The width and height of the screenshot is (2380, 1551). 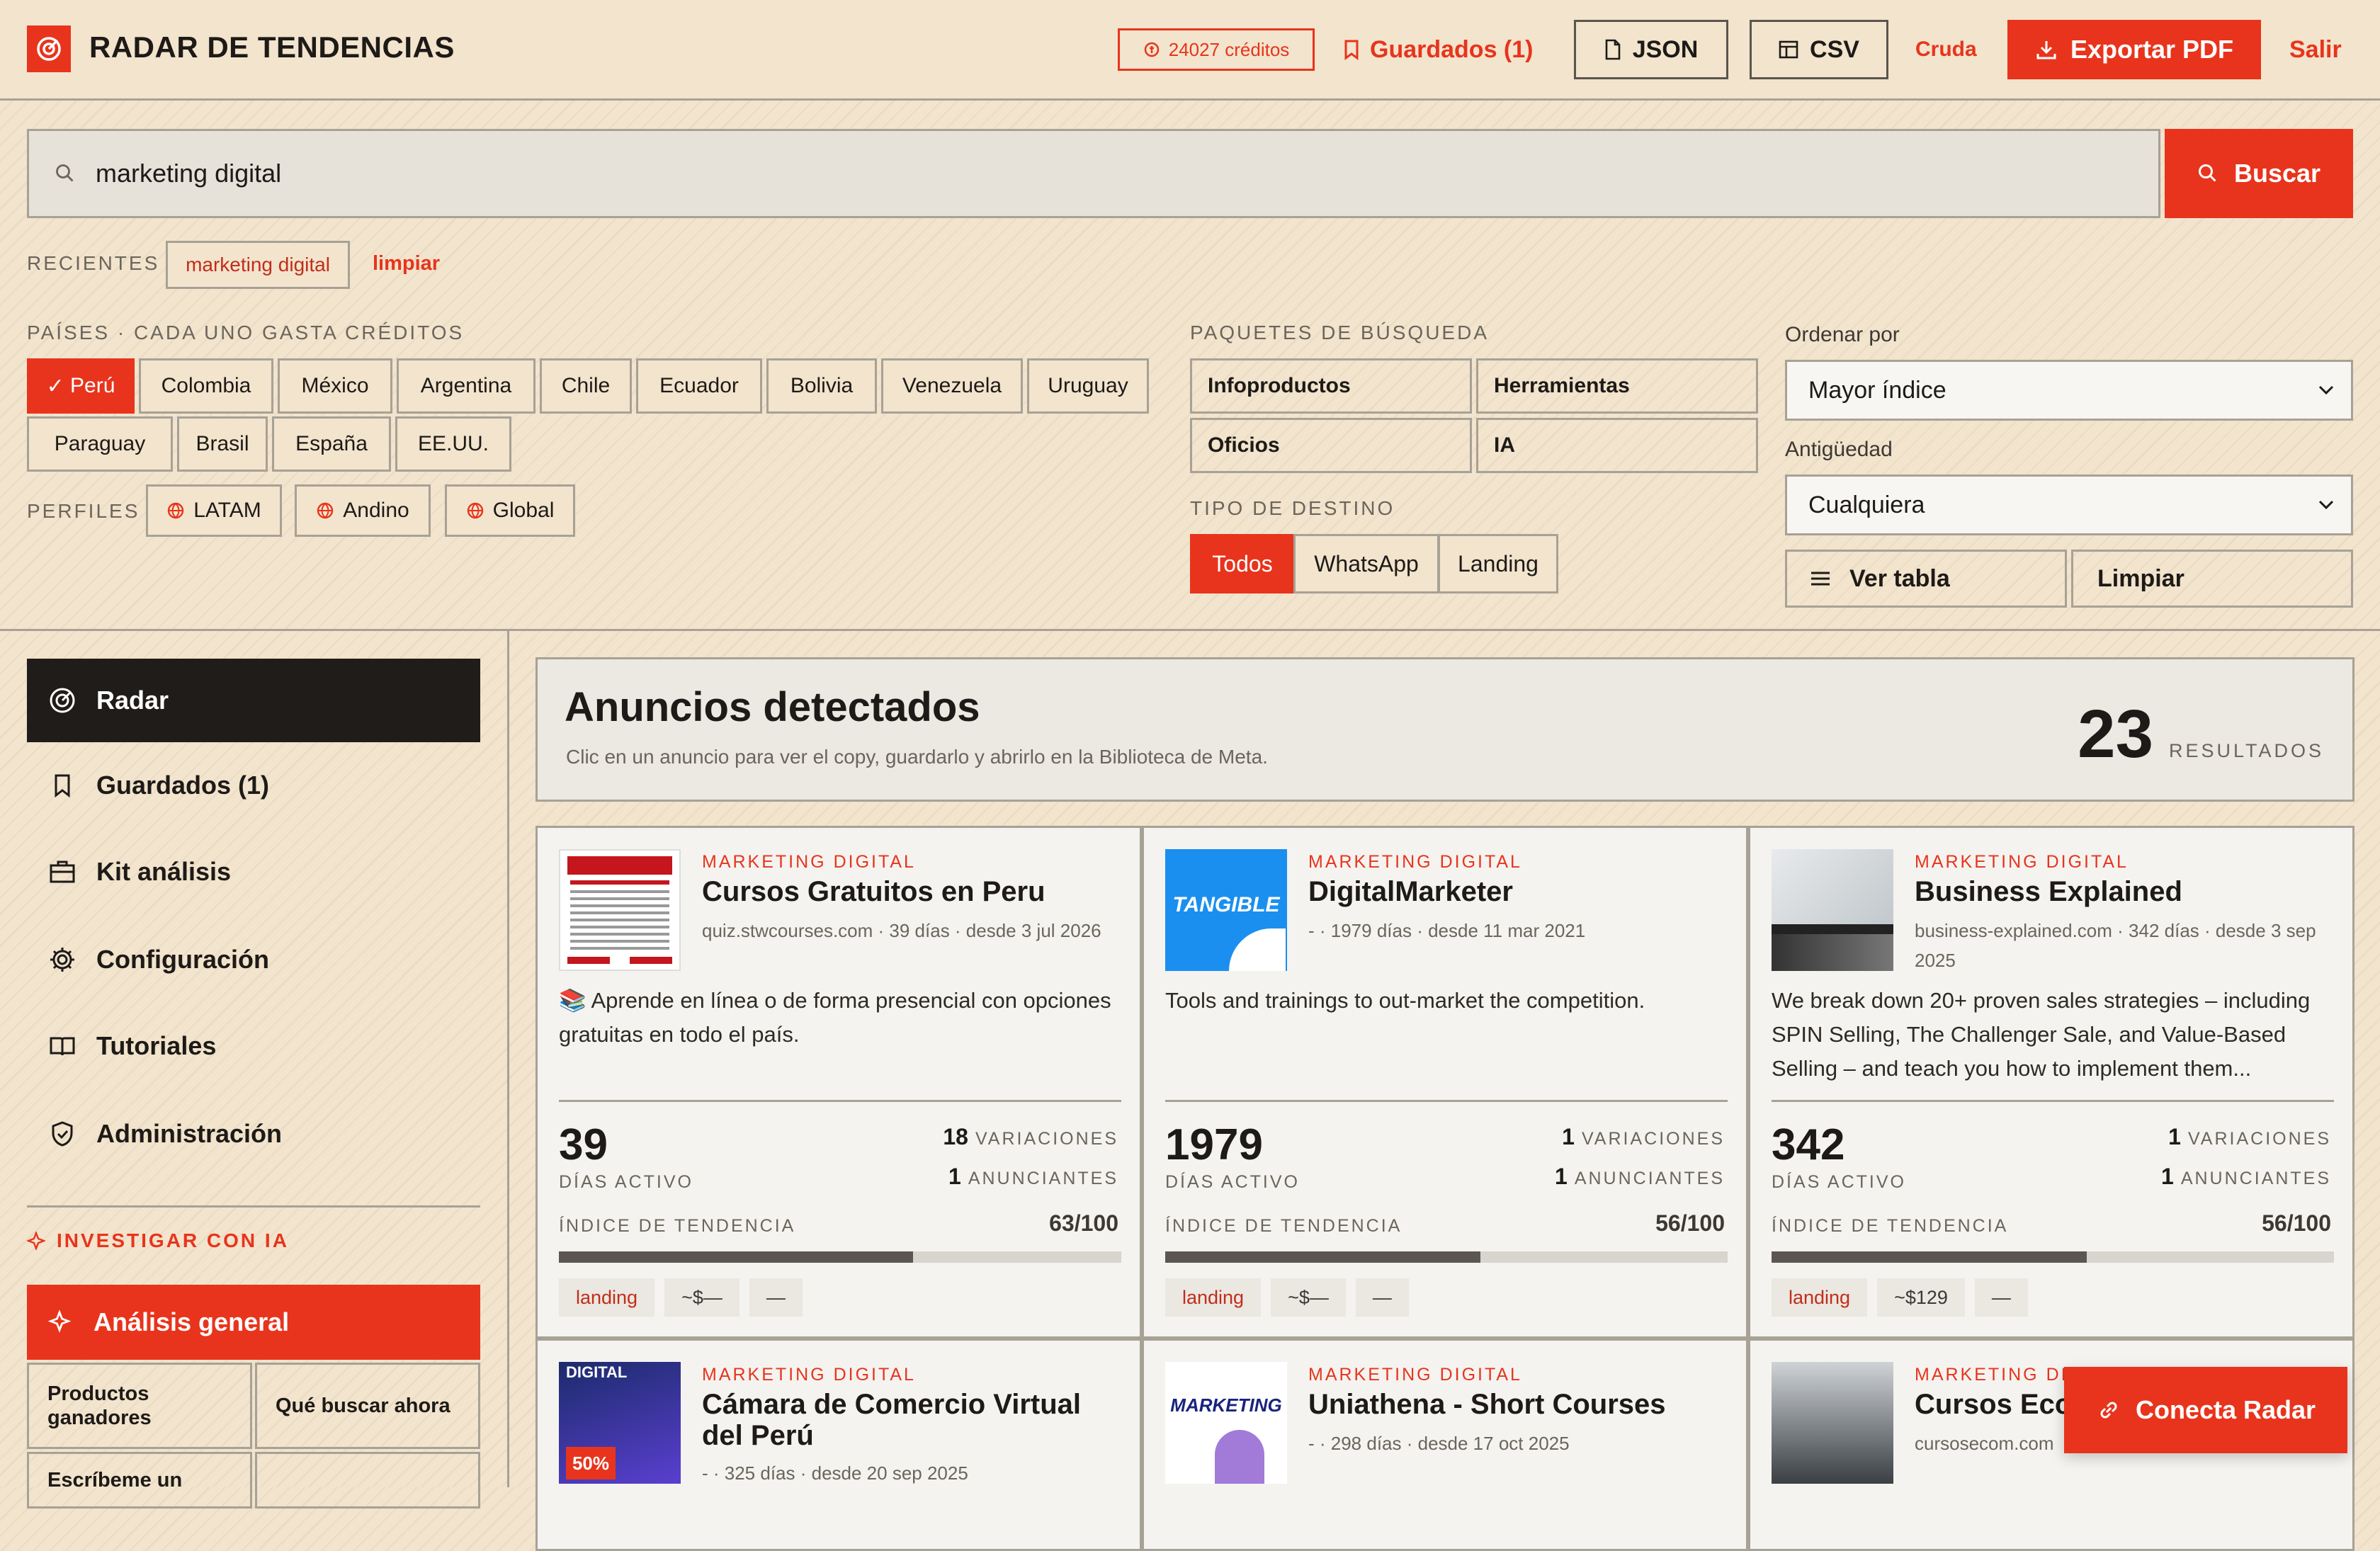 What do you see at coordinates (246, 332) in the screenshot?
I see `countries-label: PAÍSES · CADA UNO GASTA CRÉDITOS` at bounding box center [246, 332].